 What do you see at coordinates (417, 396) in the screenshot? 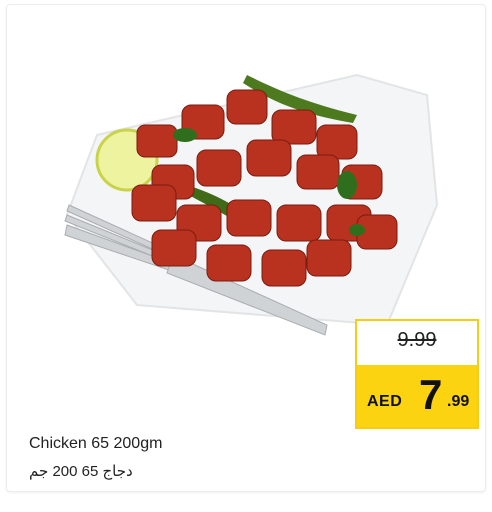
I see `price-band: AED 7 .99` at bounding box center [417, 396].